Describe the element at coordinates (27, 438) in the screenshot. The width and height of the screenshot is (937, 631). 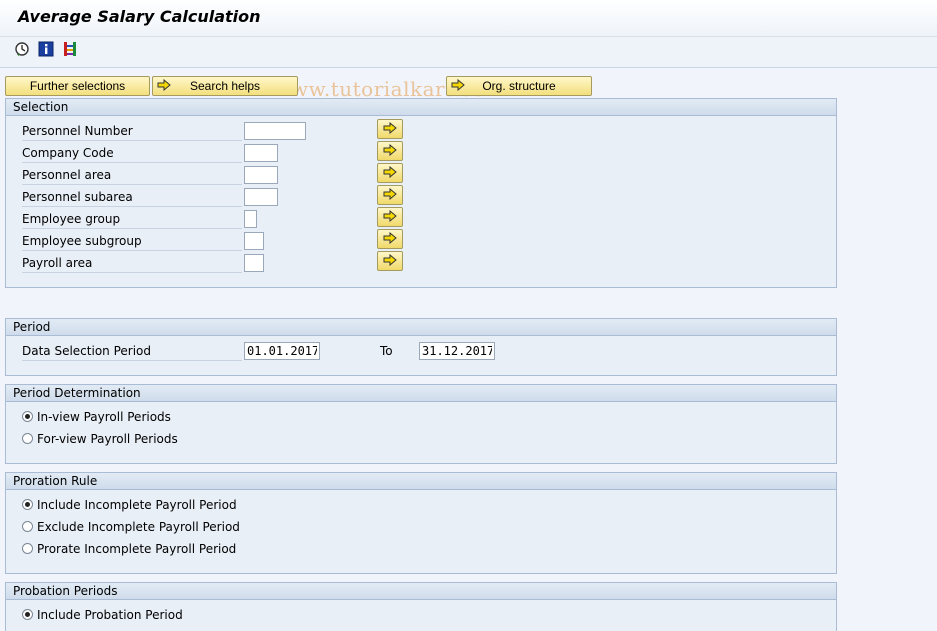
I see `for-view-payroll-periods-radio` at that location.